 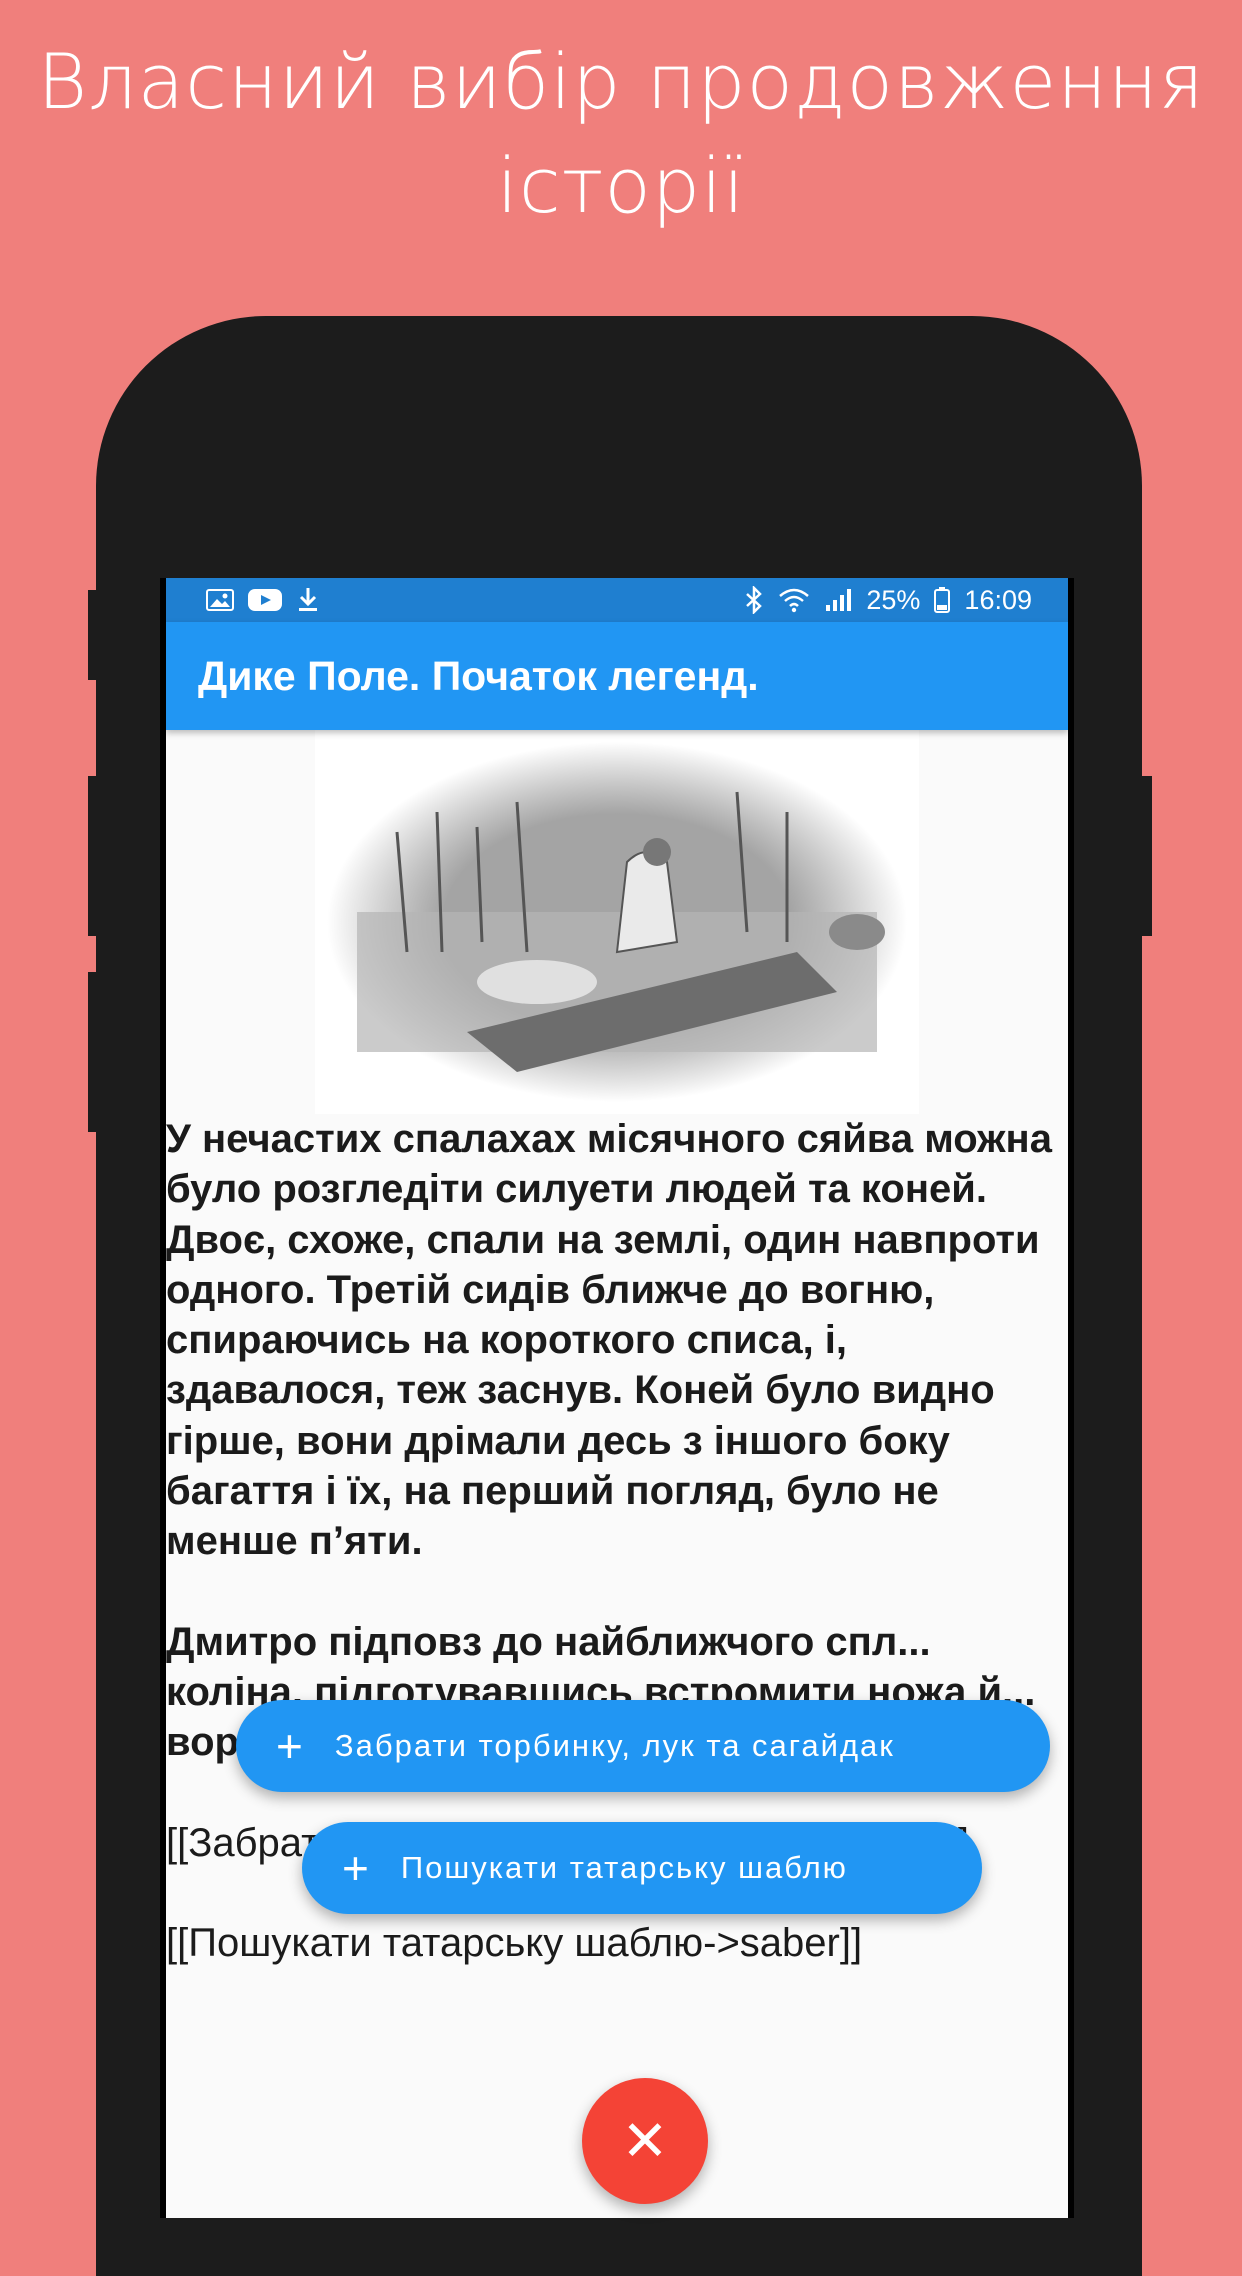 What do you see at coordinates (514, 1942) in the screenshot?
I see `story-link-saber: [[Пошукати татарську шаблю->saber]]` at bounding box center [514, 1942].